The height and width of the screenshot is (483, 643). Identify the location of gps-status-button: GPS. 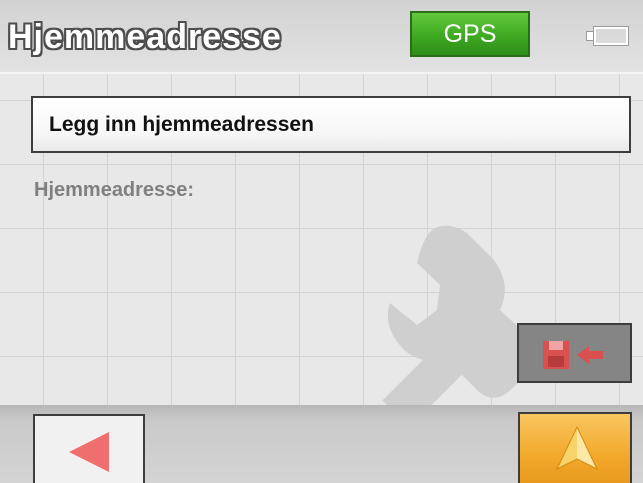
(470, 34).